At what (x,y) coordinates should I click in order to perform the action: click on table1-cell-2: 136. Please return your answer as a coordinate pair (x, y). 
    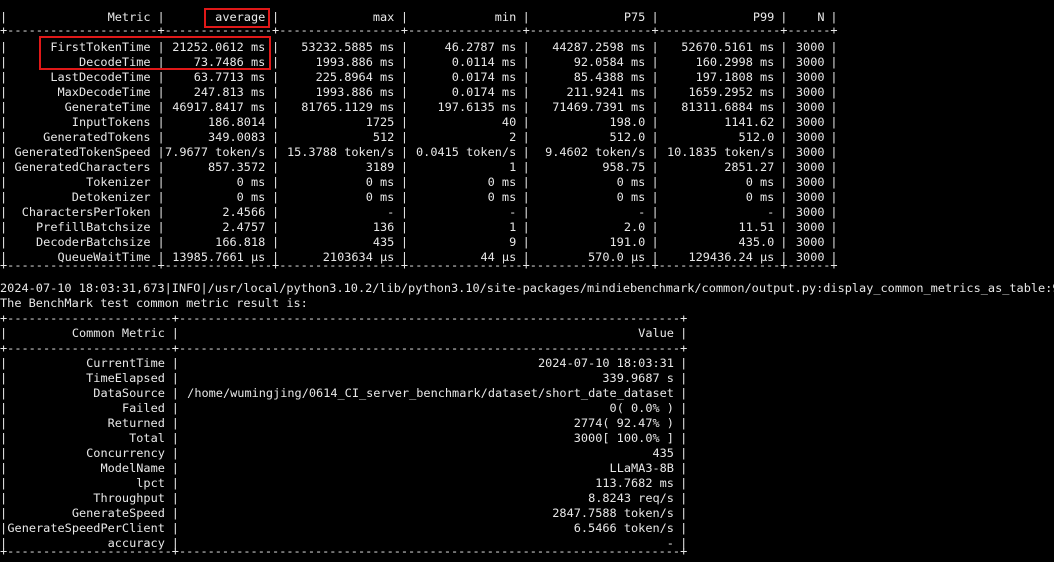
    Looking at the image, I should click on (383, 227).